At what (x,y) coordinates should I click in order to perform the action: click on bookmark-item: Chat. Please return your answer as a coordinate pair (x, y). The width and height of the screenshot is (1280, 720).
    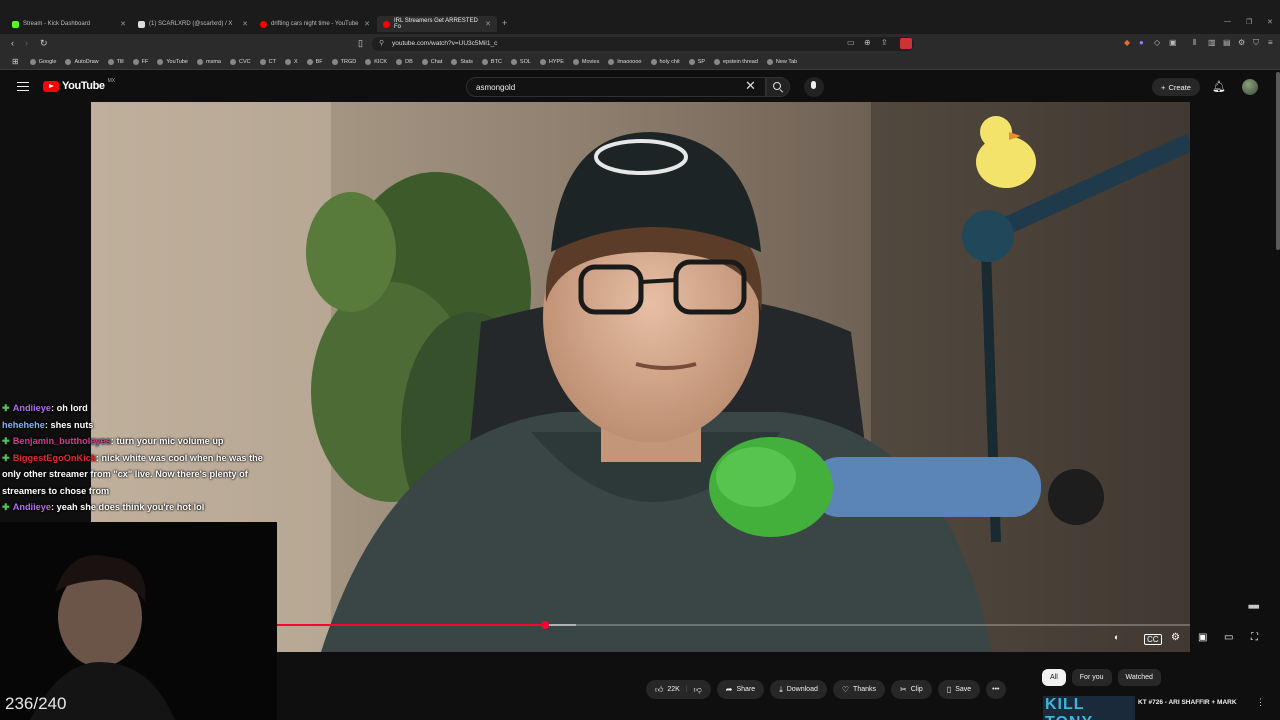
    Looking at the image, I should click on (431, 61).